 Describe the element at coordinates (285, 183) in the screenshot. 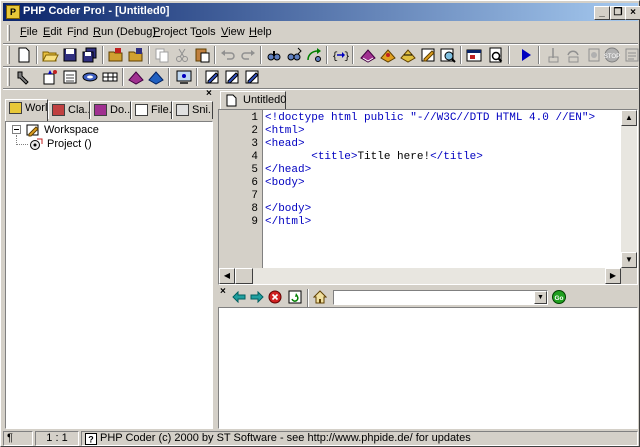

I see `code-line: <body>` at that location.